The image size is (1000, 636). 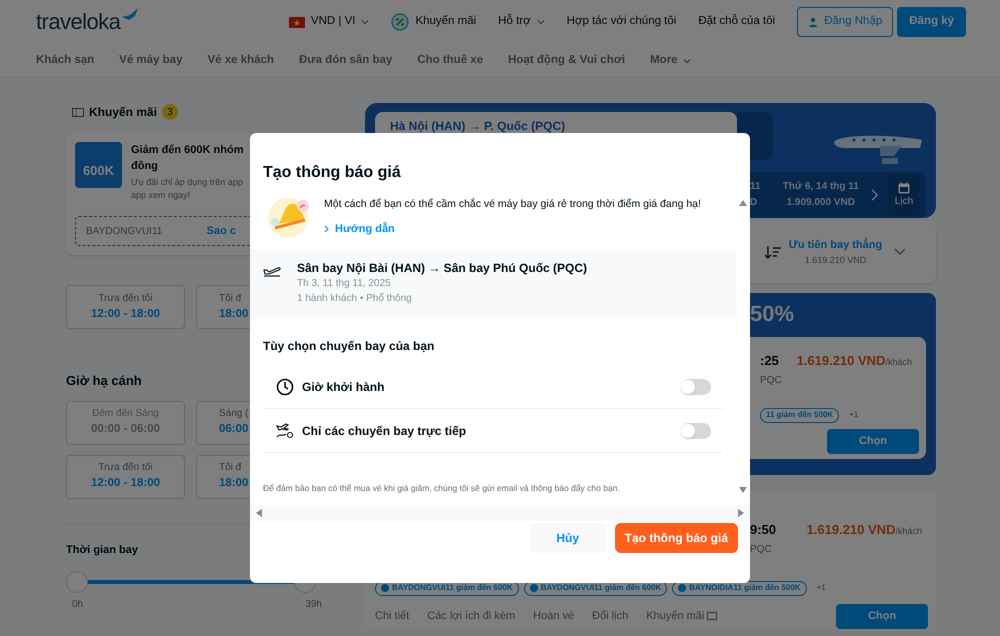 I want to click on category-link: Đưa đón sân bay, so click(x=345, y=61).